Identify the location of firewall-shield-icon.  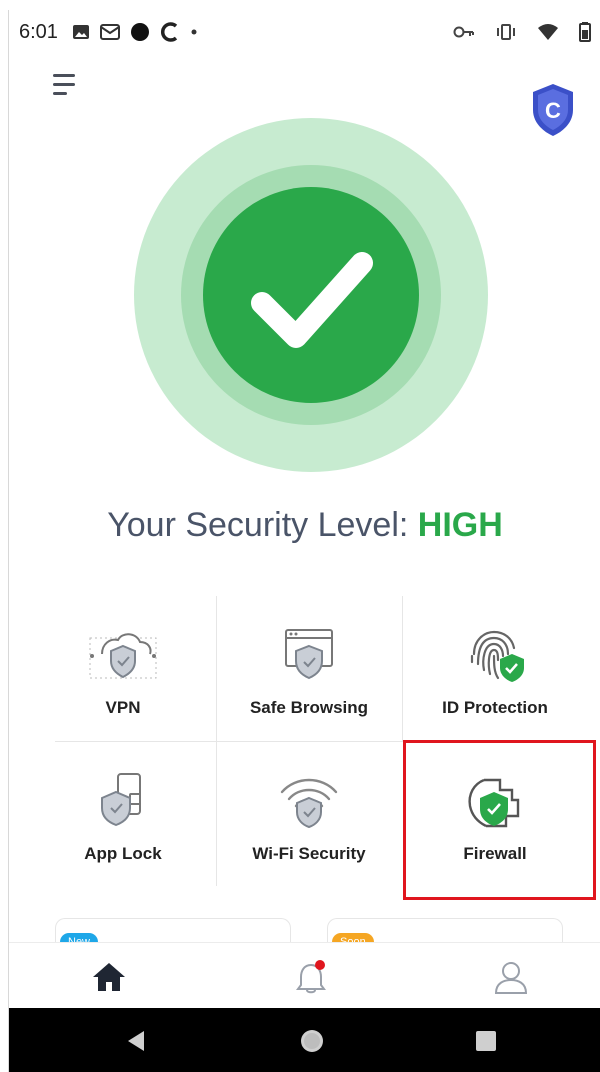
(495, 801).